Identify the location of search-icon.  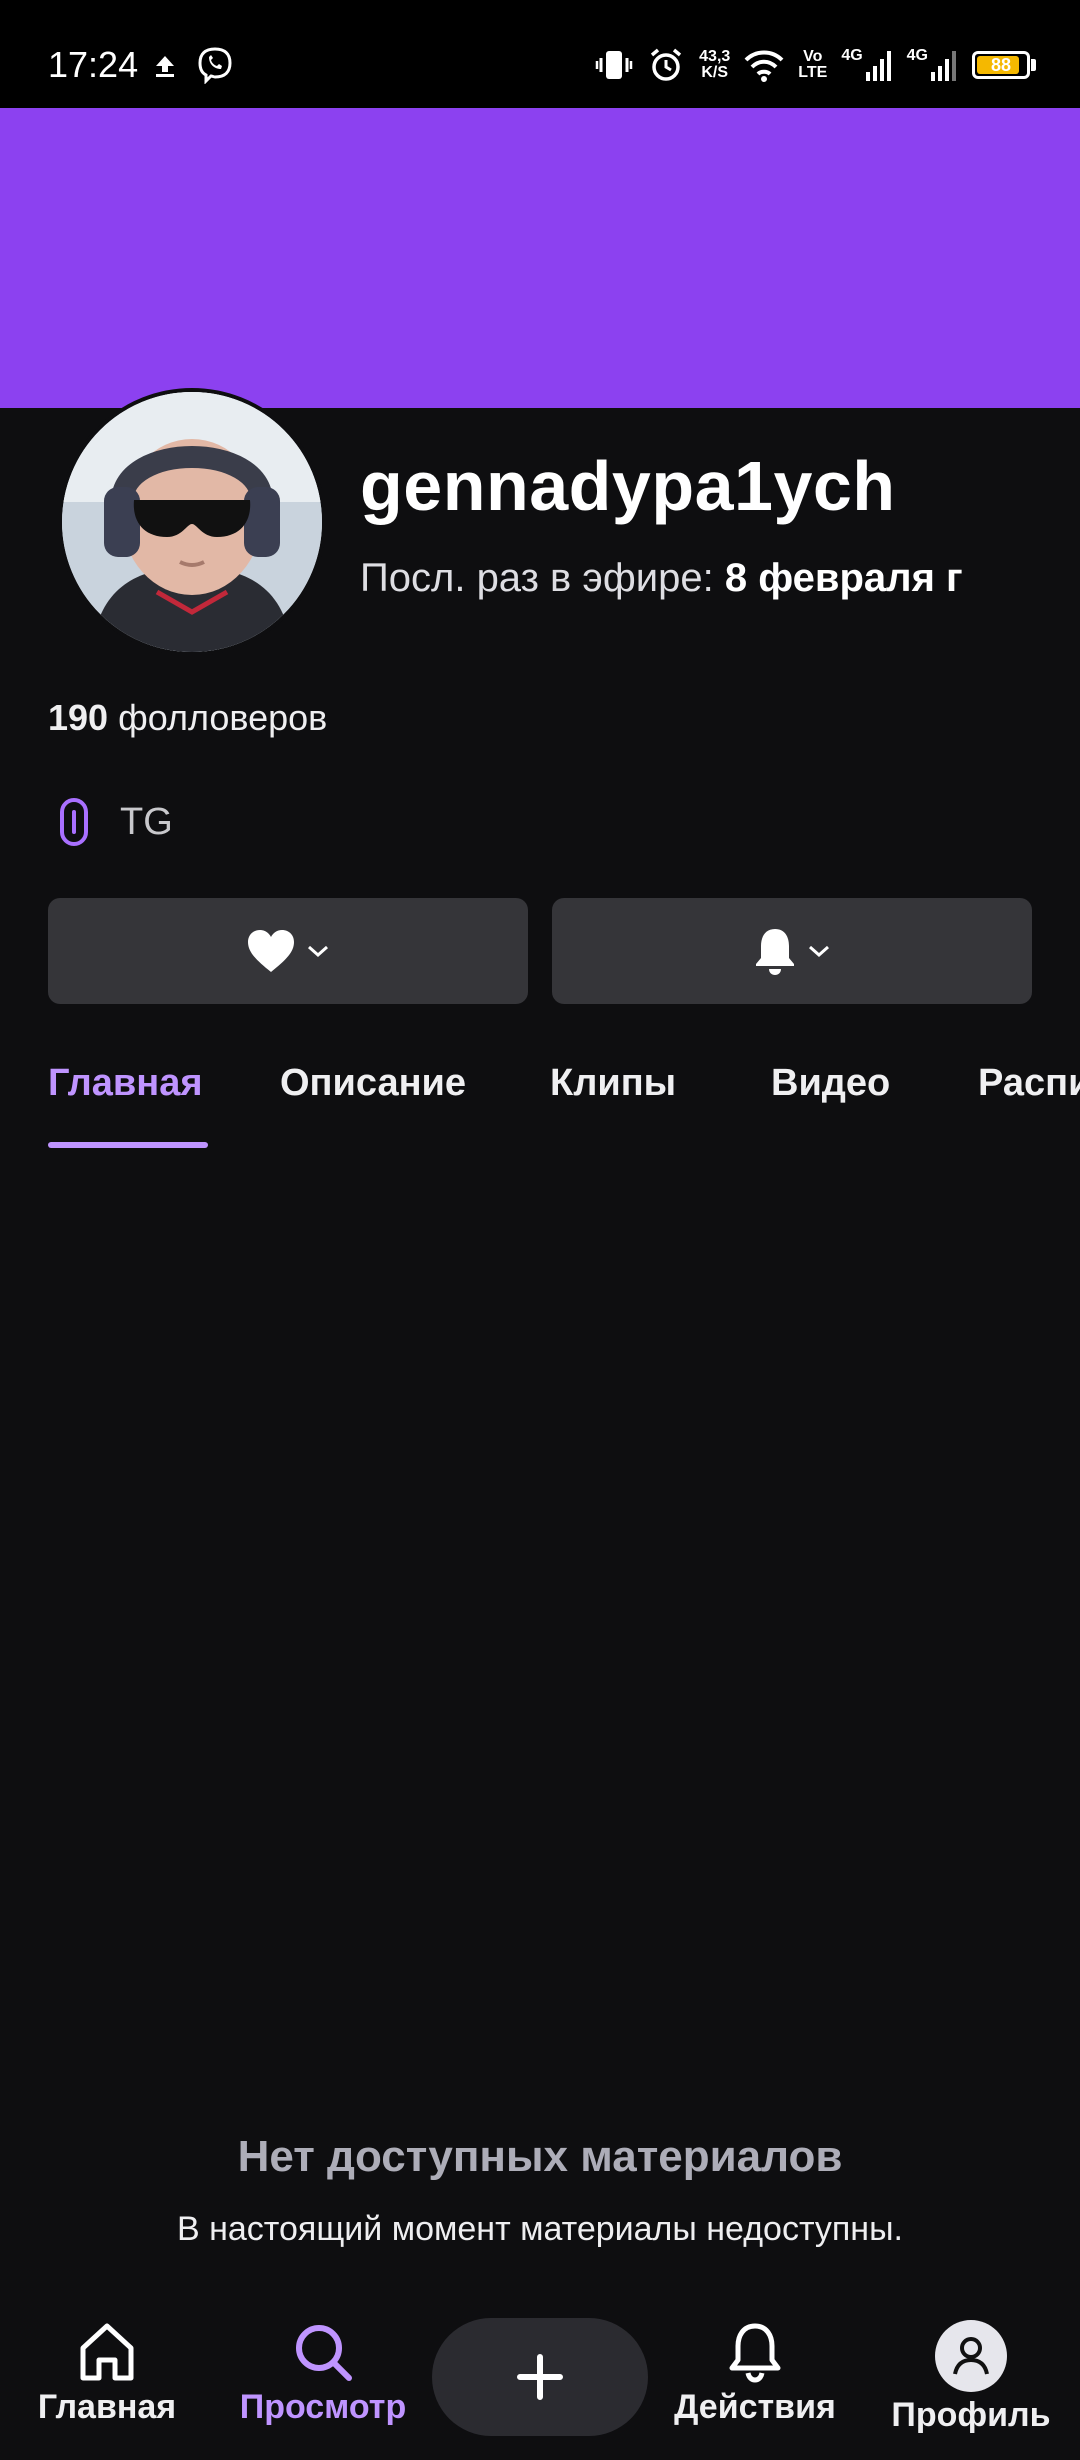
(324, 2353).